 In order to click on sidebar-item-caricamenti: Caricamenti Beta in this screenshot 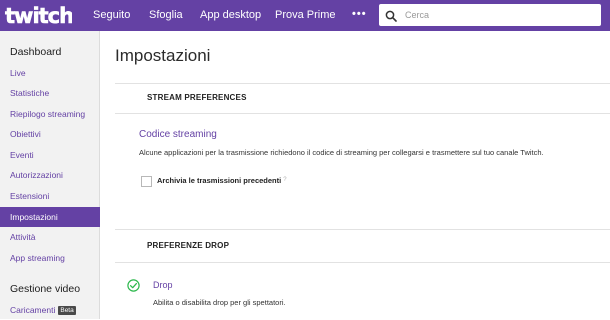, I will do `click(50, 310)`.